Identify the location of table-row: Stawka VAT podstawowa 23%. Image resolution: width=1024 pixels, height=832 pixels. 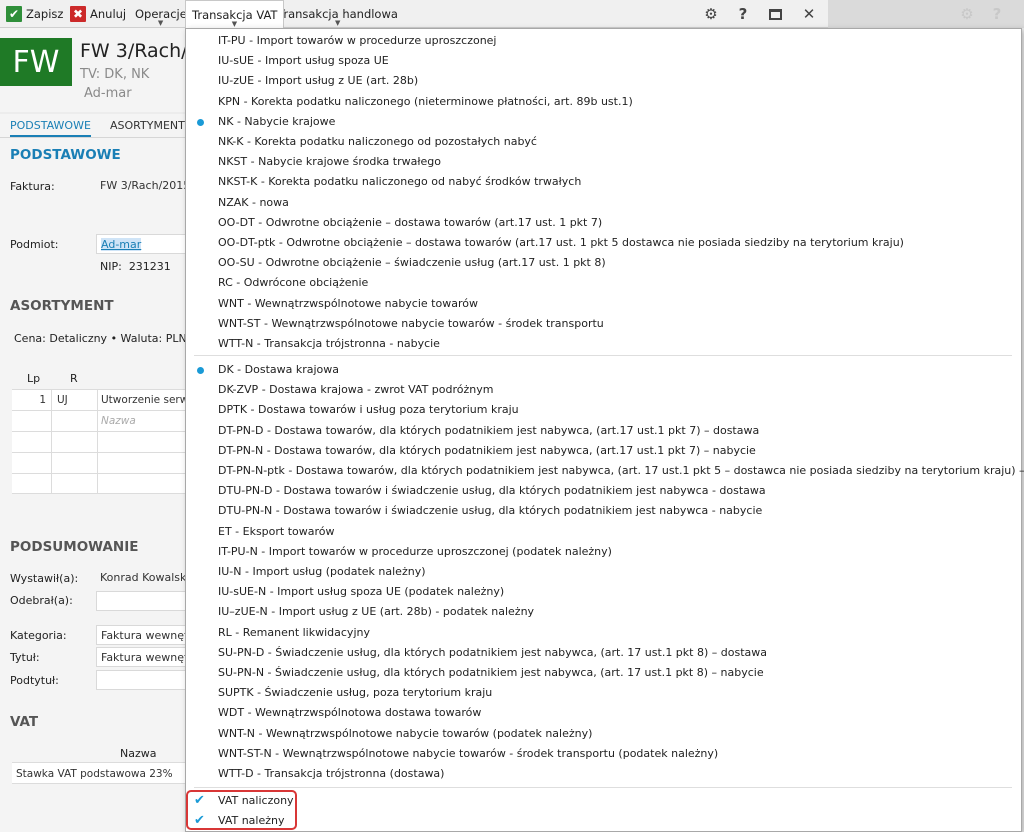
(101, 773).